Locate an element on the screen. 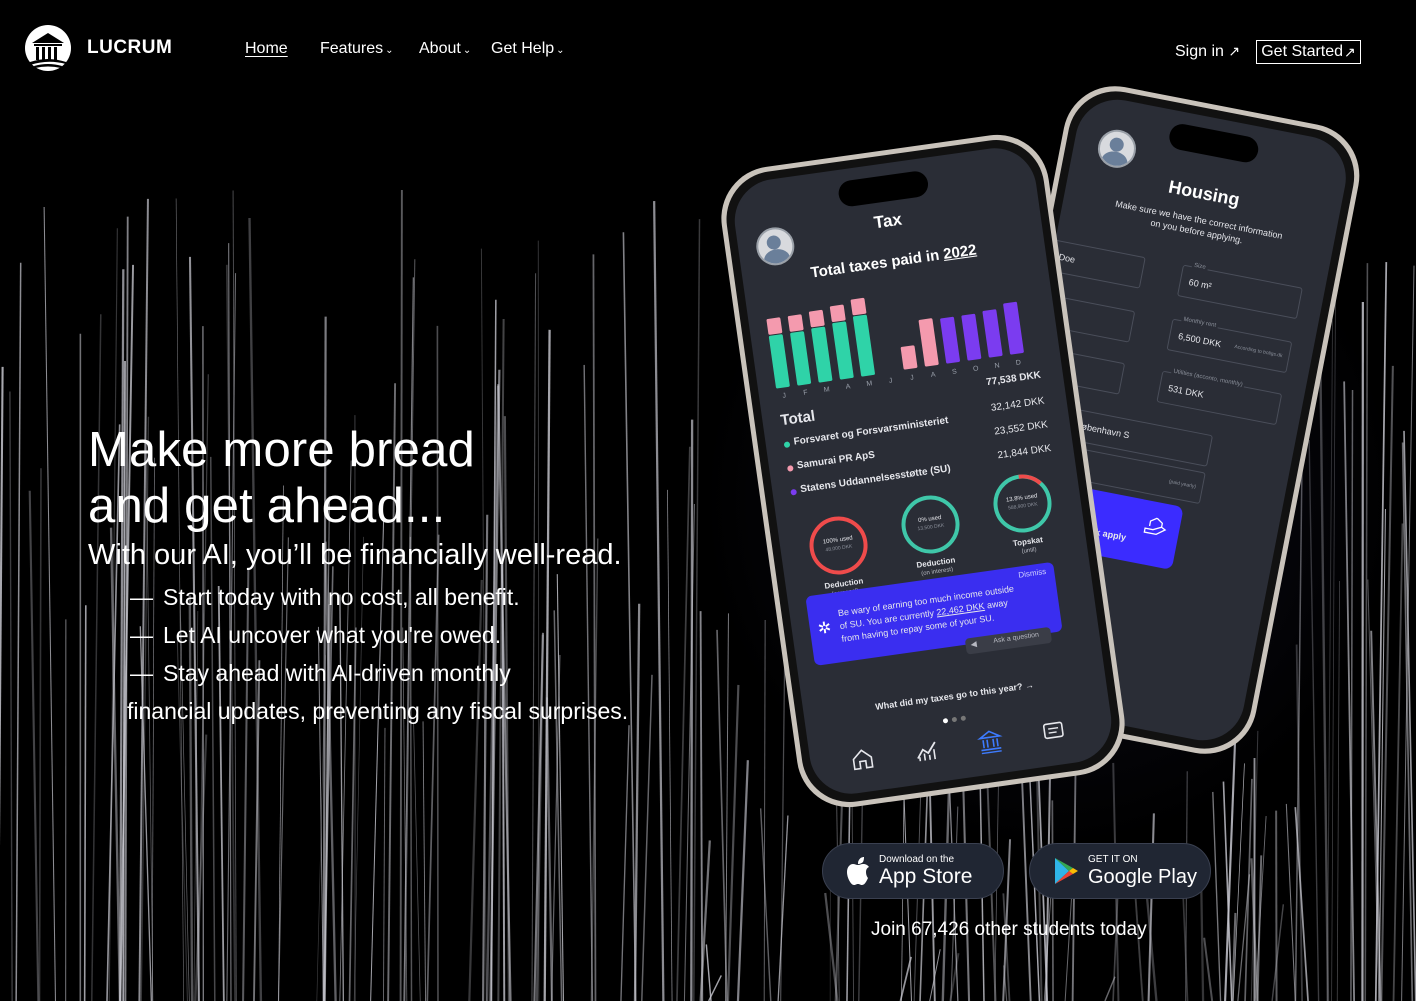 This screenshot has width=1416, height=1001. nav-about-menu: About ⌄ is located at coordinates (445, 49).